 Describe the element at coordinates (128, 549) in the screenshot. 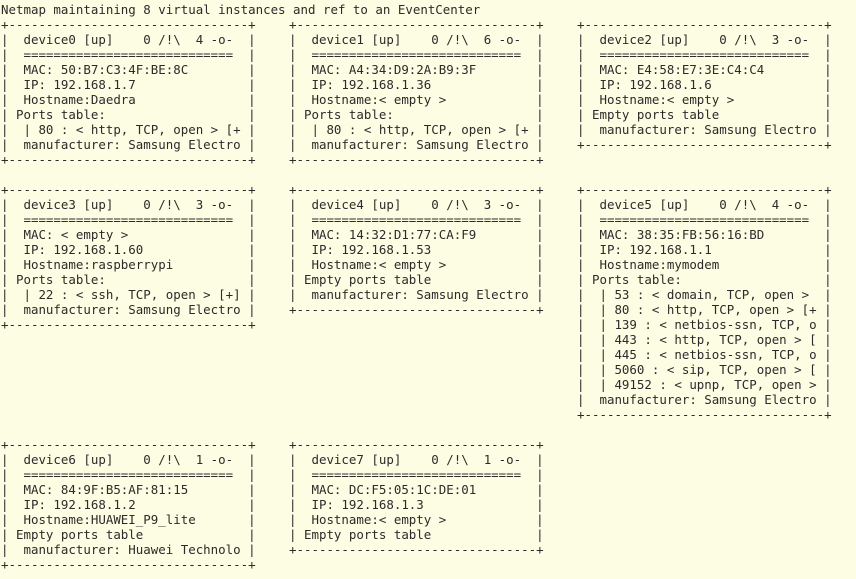

I see `card-line: | manufacturer: Huawei Technolo |` at that location.